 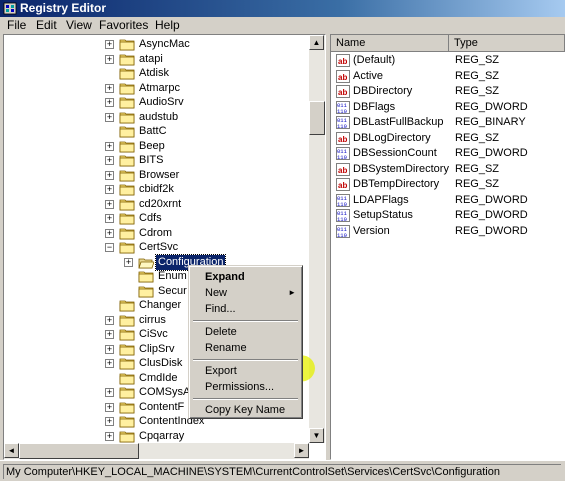 What do you see at coordinates (448, 76) in the screenshot?
I see `value-row: ab Active REG_SZ` at bounding box center [448, 76].